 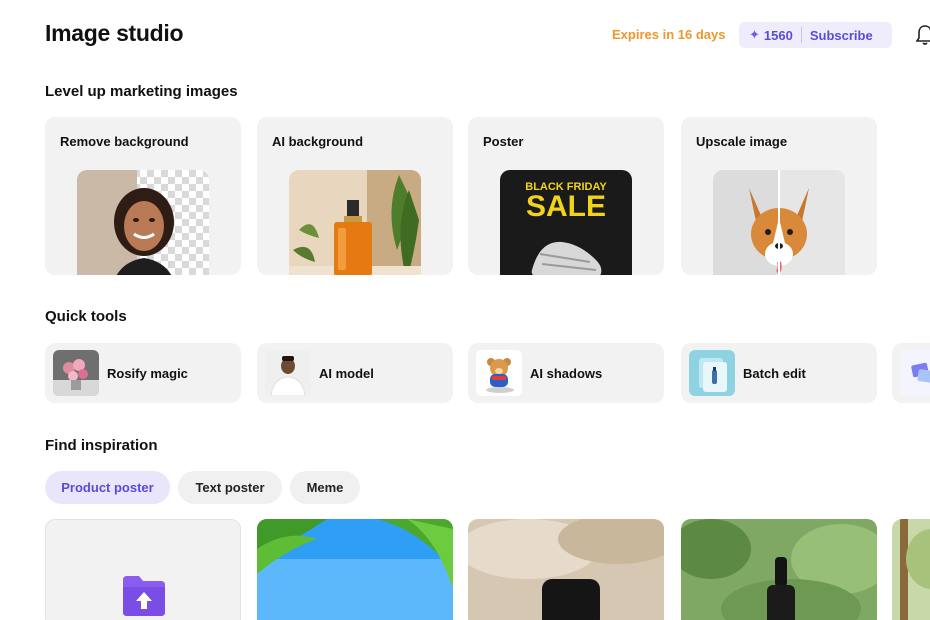 I want to click on ai-background-illustration, so click(x=355, y=222).